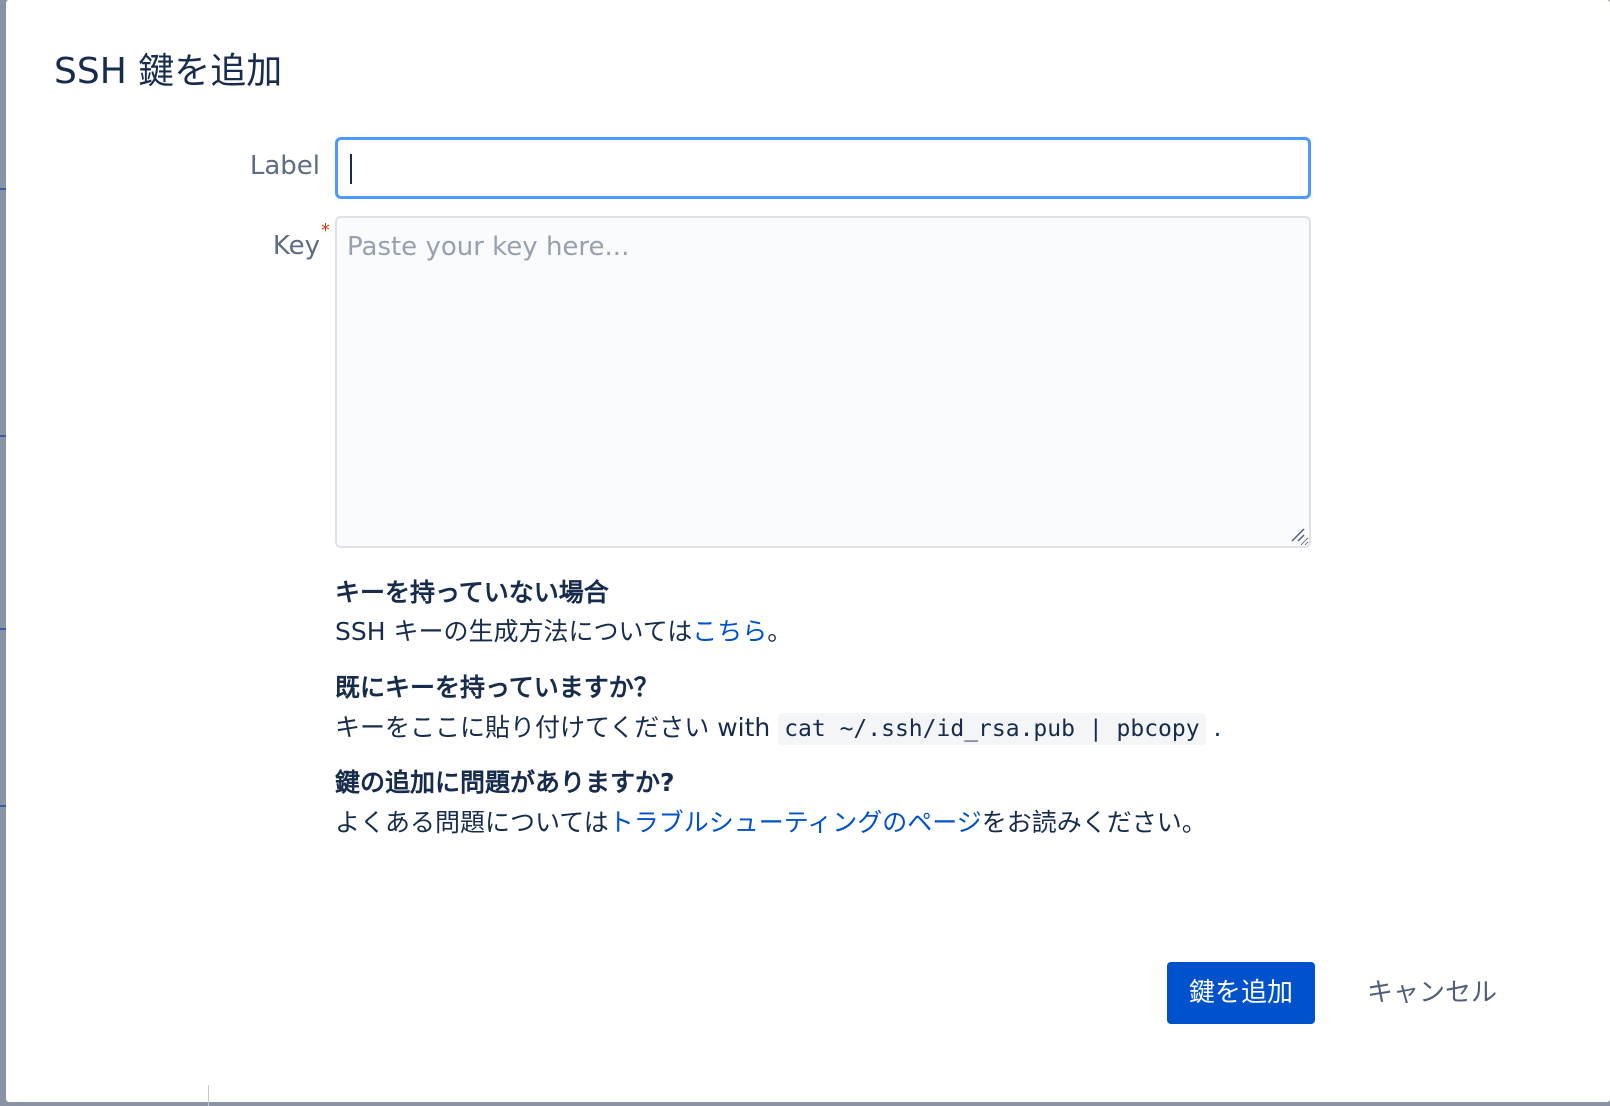 The height and width of the screenshot is (1106, 1610). Describe the element at coordinates (208, 1095) in the screenshot. I see `background-divider` at that location.